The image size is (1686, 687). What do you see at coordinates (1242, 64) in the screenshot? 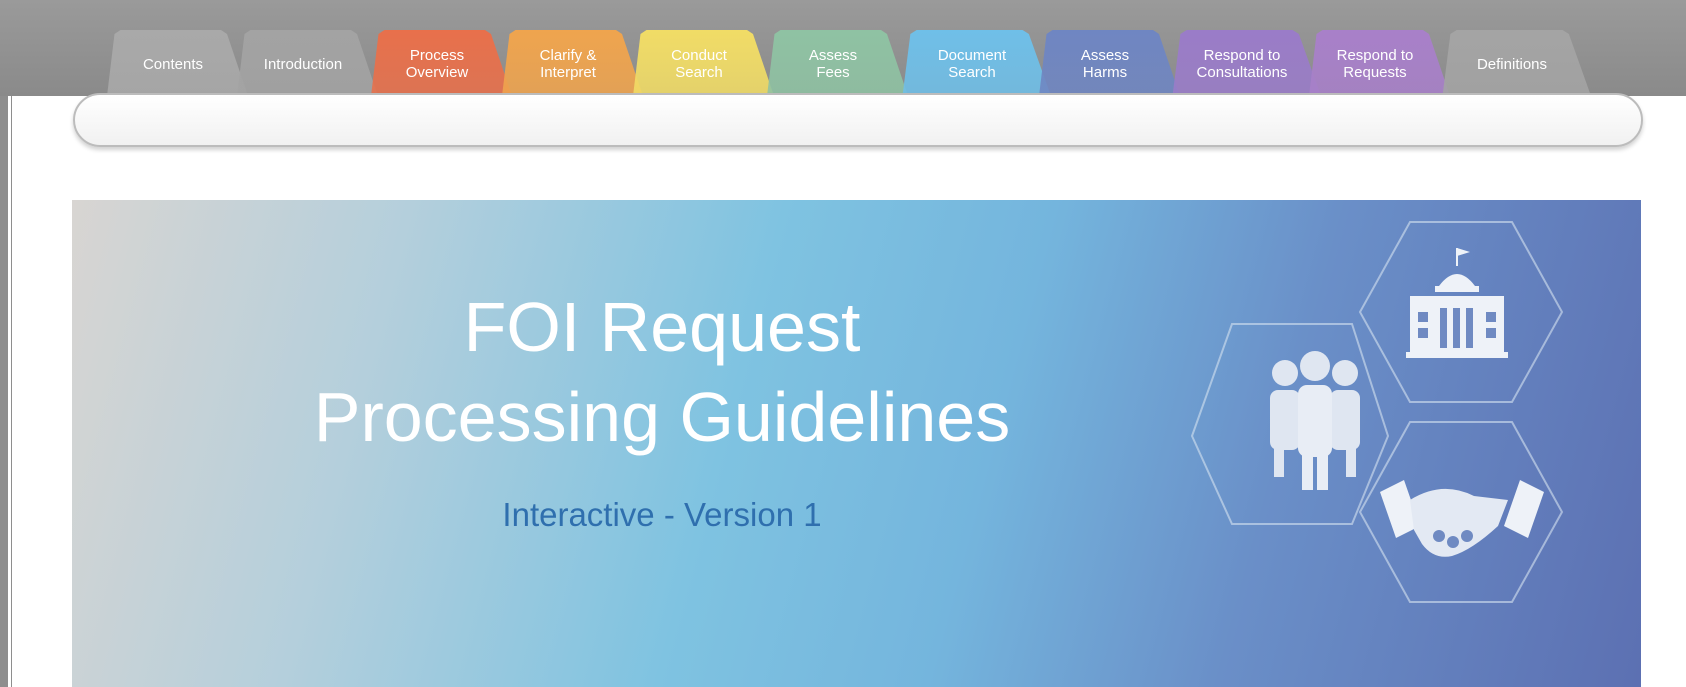
I see `tab-label: Respond to Consultations` at bounding box center [1242, 64].